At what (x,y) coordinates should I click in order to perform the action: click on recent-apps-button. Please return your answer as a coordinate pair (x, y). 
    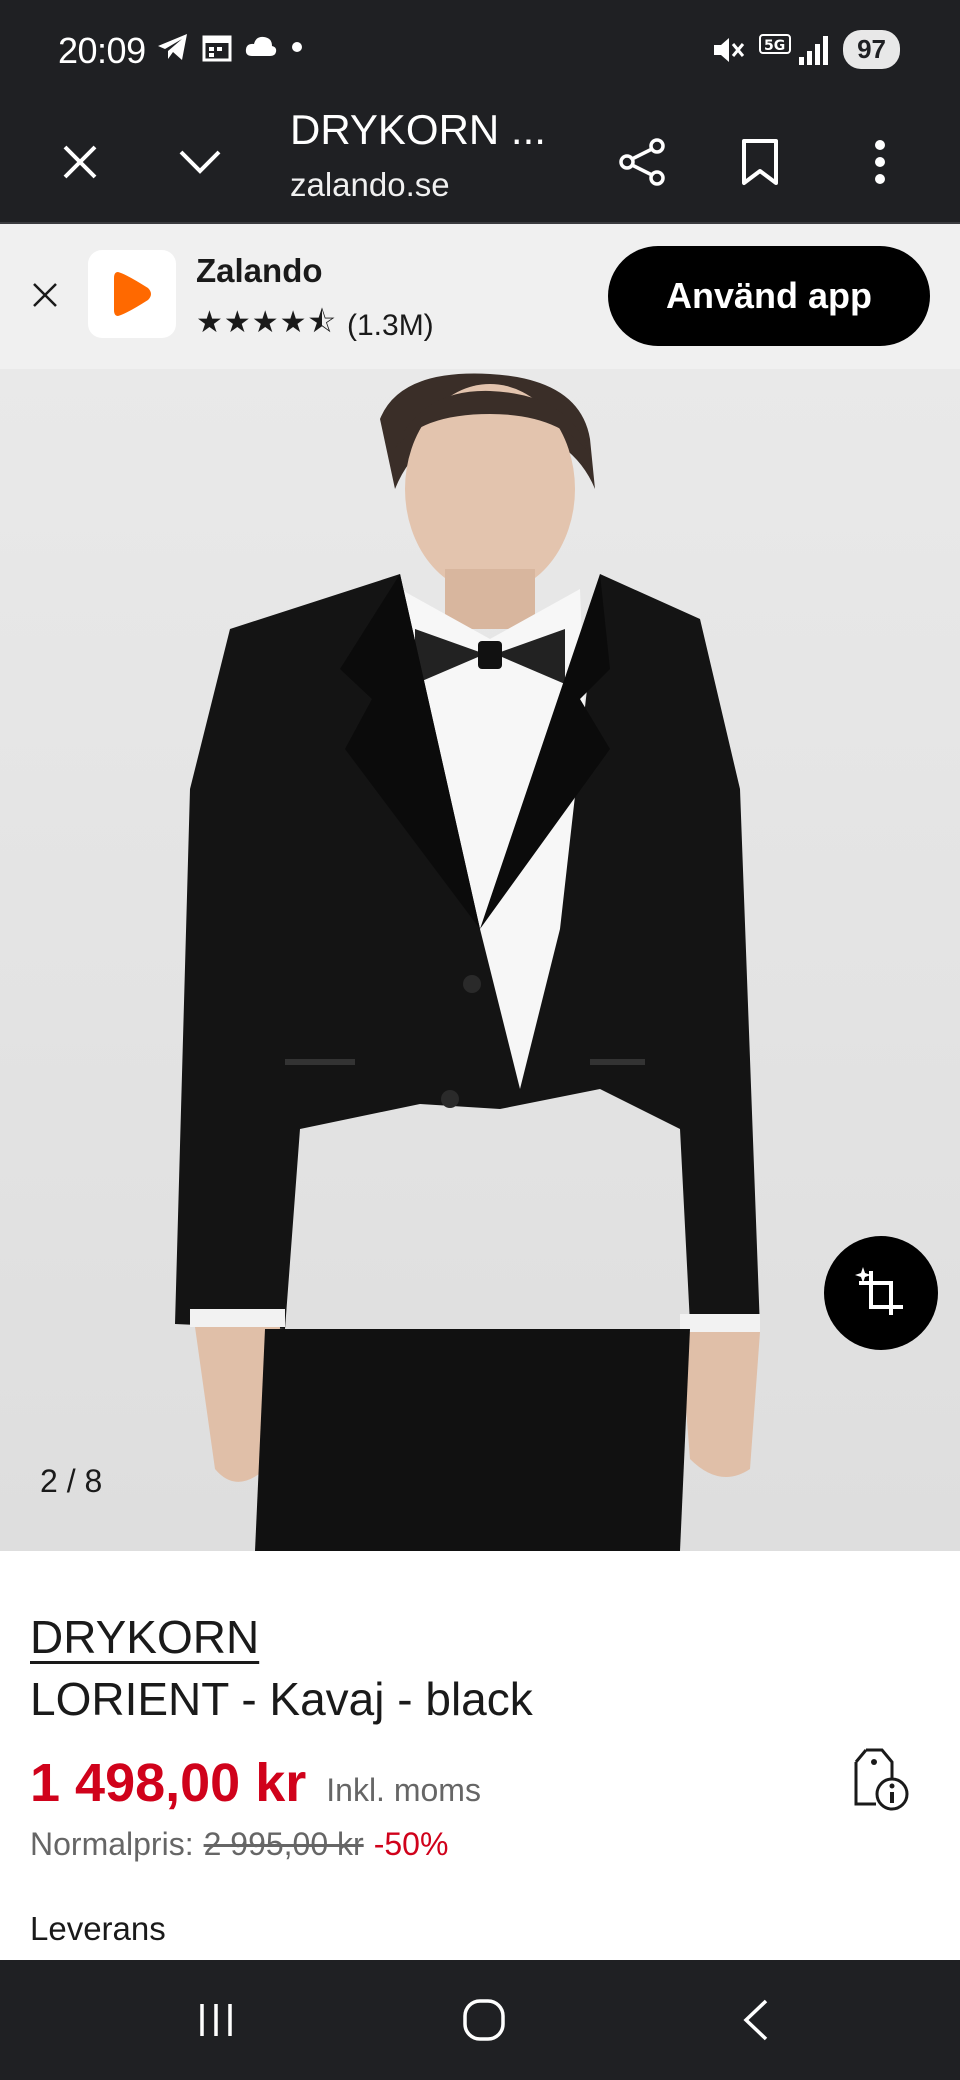
    Looking at the image, I should click on (216, 2020).